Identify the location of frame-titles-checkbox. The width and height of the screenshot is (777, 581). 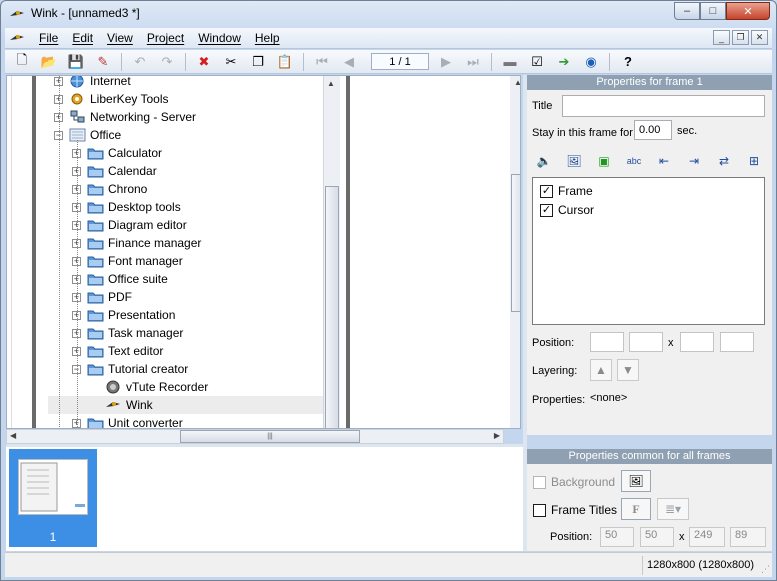
(539, 510).